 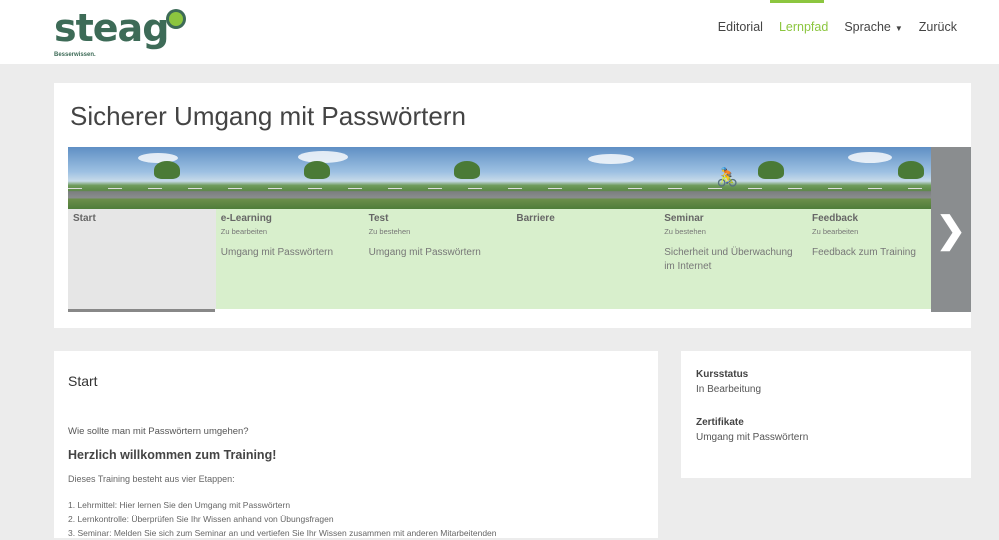 What do you see at coordinates (437, 259) in the screenshot?
I see `step-test: Test Zu bestehen Umgang mit Passwörtern` at bounding box center [437, 259].